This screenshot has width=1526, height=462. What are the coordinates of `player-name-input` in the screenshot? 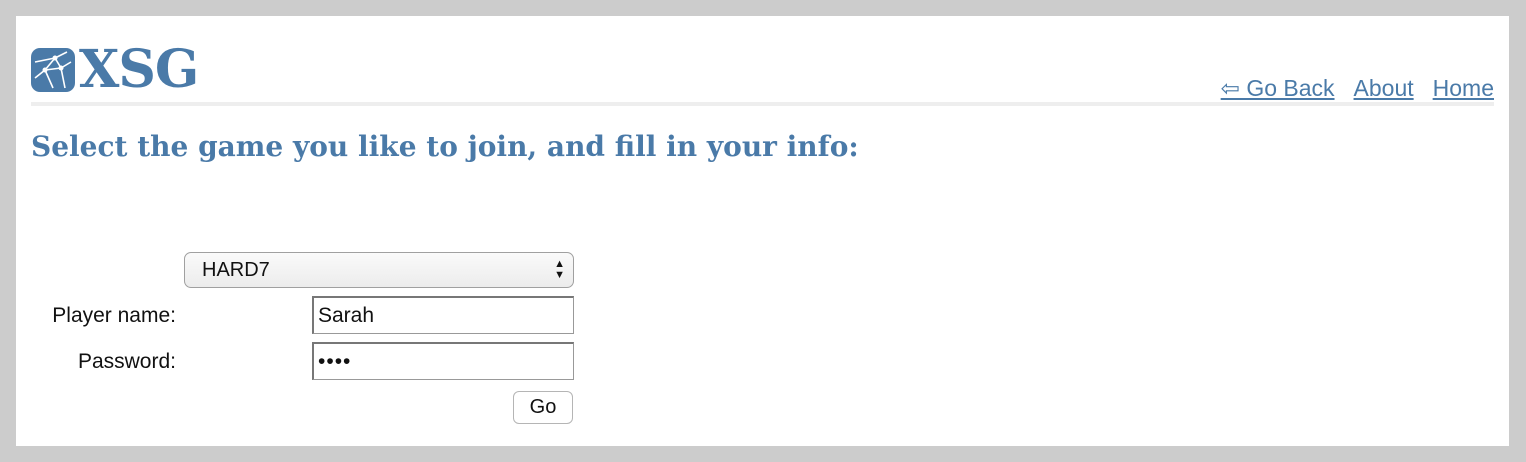 It's located at (443, 315).